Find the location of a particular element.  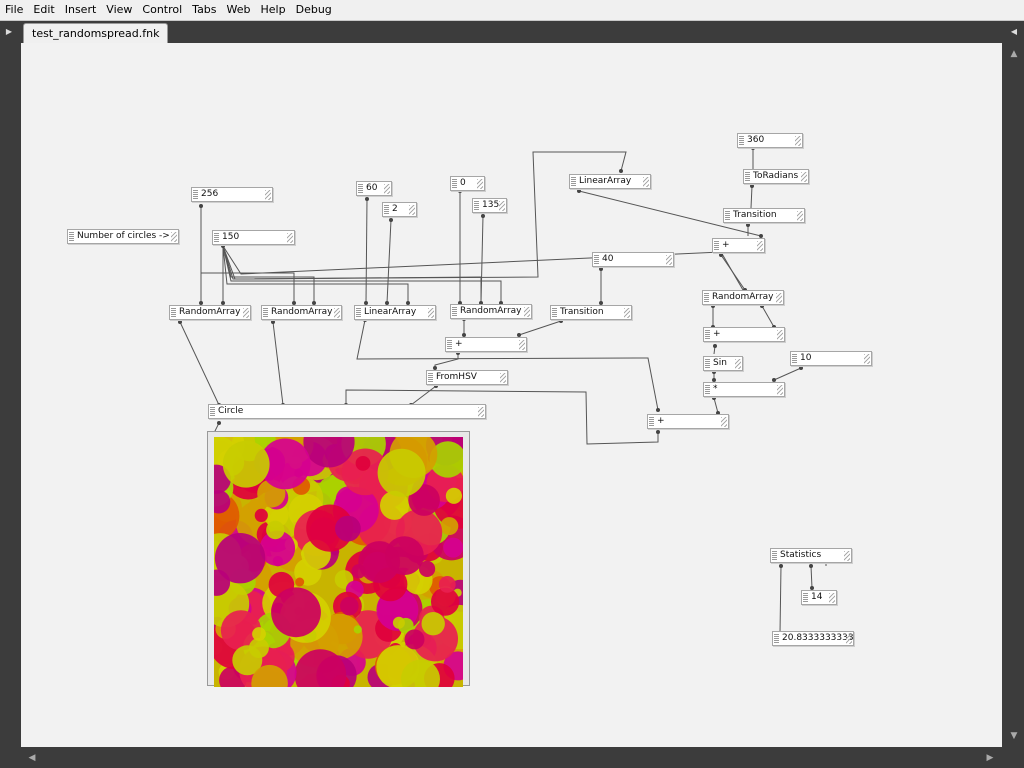

node-number-150: 150 is located at coordinates (253, 237).